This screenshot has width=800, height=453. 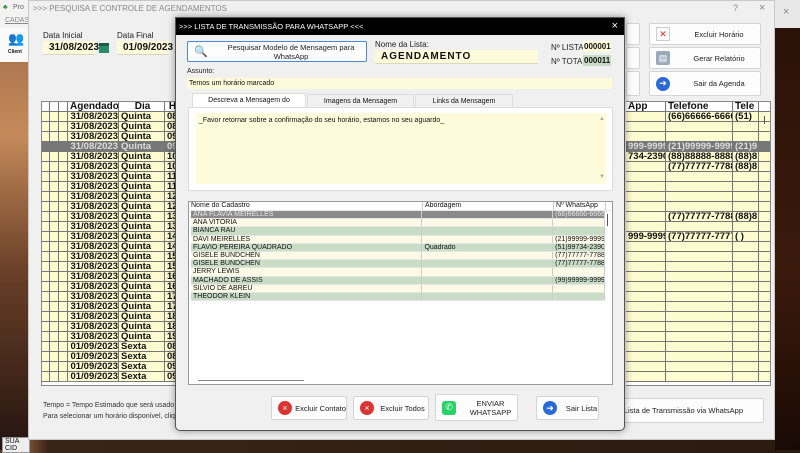 I want to click on close-button: ×, so click(x=762, y=8).